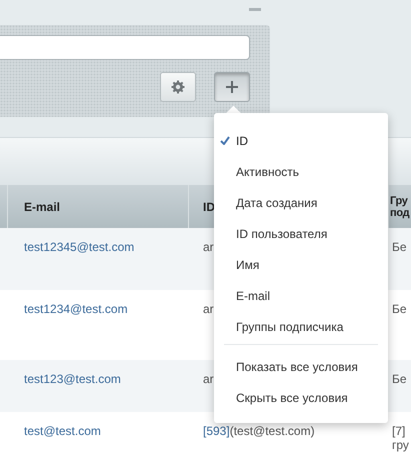  Describe the element at coordinates (79, 247) in the screenshot. I see `email-link: test12345@test.com` at that location.